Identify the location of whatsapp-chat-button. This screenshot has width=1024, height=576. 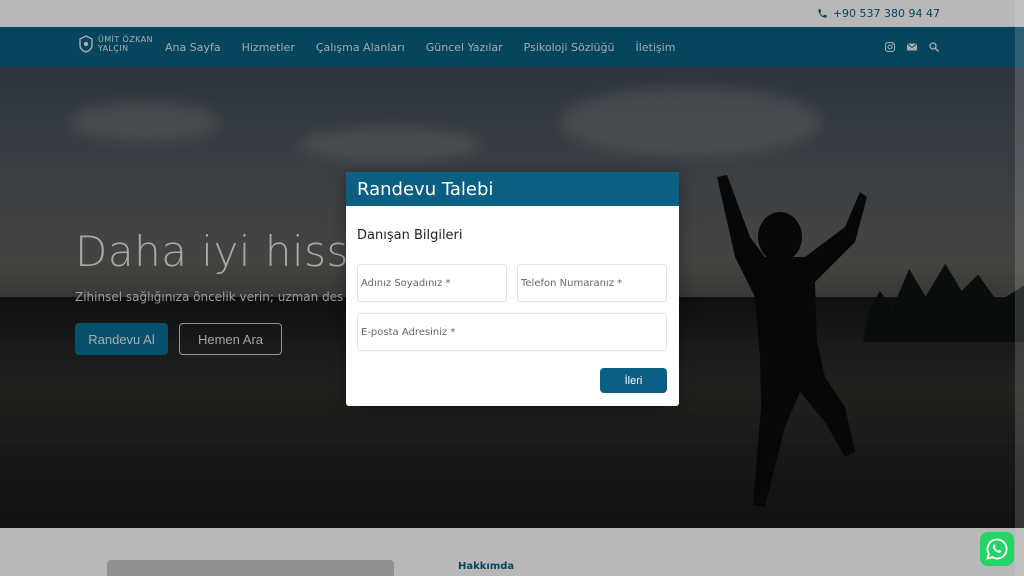
(997, 549).